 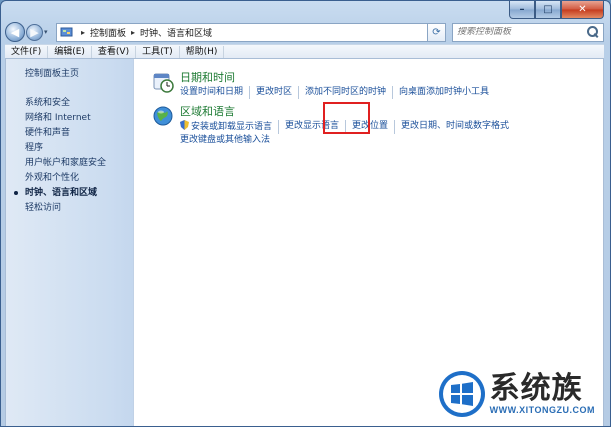 What do you see at coordinates (347, 140) in the screenshot?
I see `category-links-row2: 更改键盘或其他输入法` at bounding box center [347, 140].